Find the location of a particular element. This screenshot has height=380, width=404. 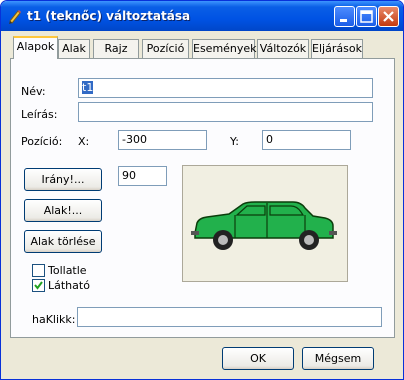

tab-pozicio: Pozíció is located at coordinates (165, 48).